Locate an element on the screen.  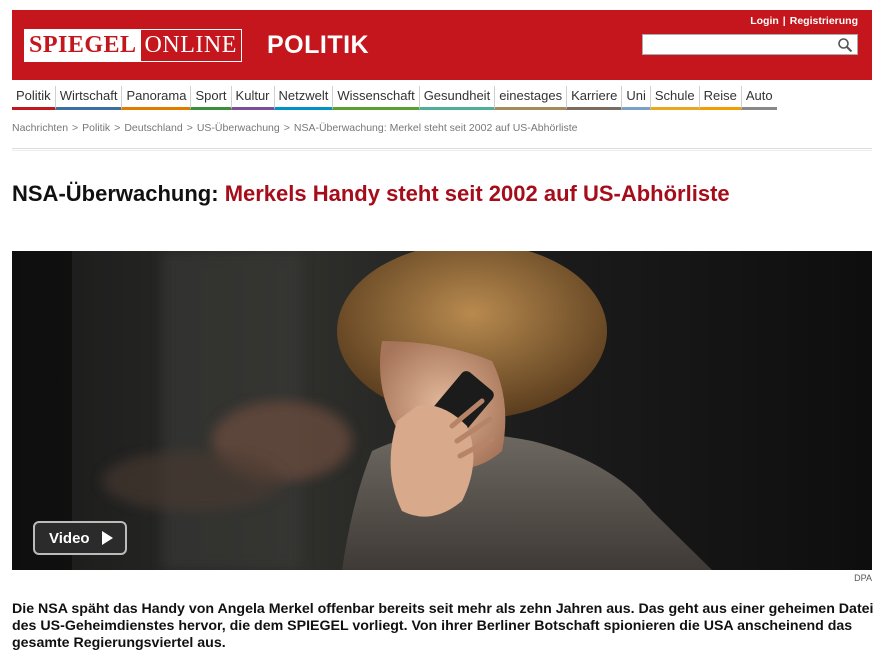
breadcrumb-item: Nachrichten is located at coordinates (40, 128).